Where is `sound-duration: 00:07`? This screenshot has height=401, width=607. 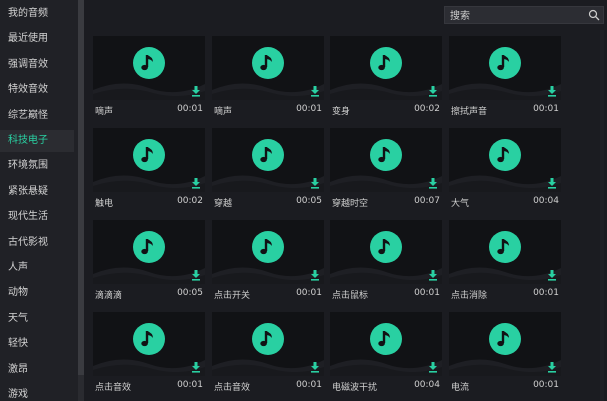 sound-duration: 00:07 is located at coordinates (427, 201).